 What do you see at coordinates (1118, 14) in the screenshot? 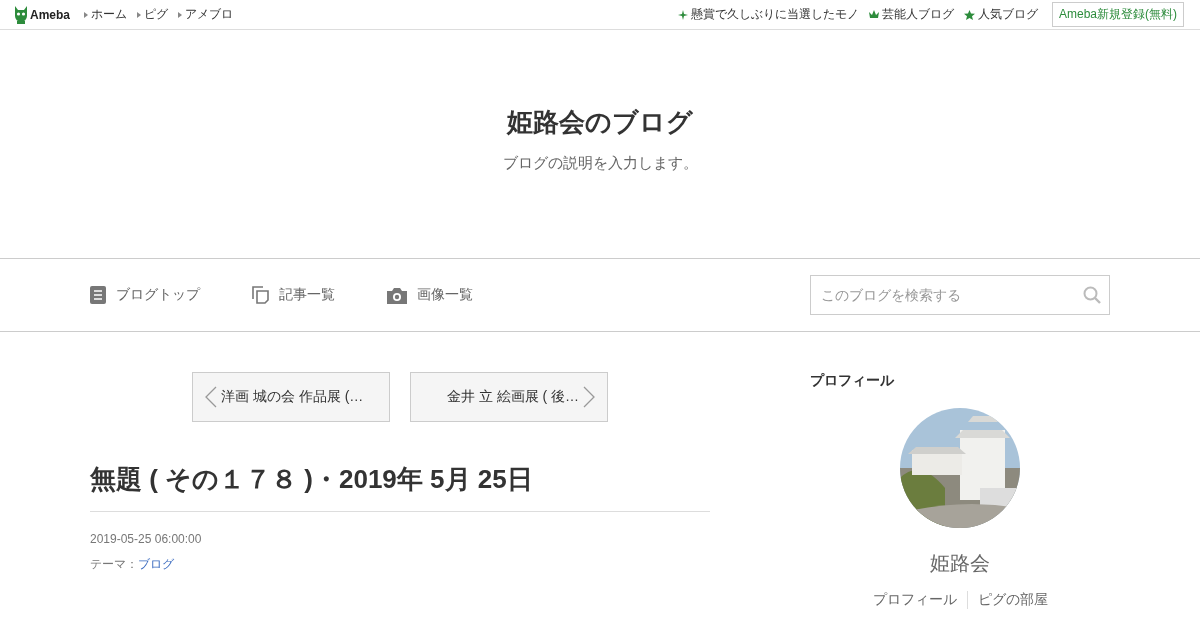
I see `signup-button: Ameba新規登録(無料)` at bounding box center [1118, 14].